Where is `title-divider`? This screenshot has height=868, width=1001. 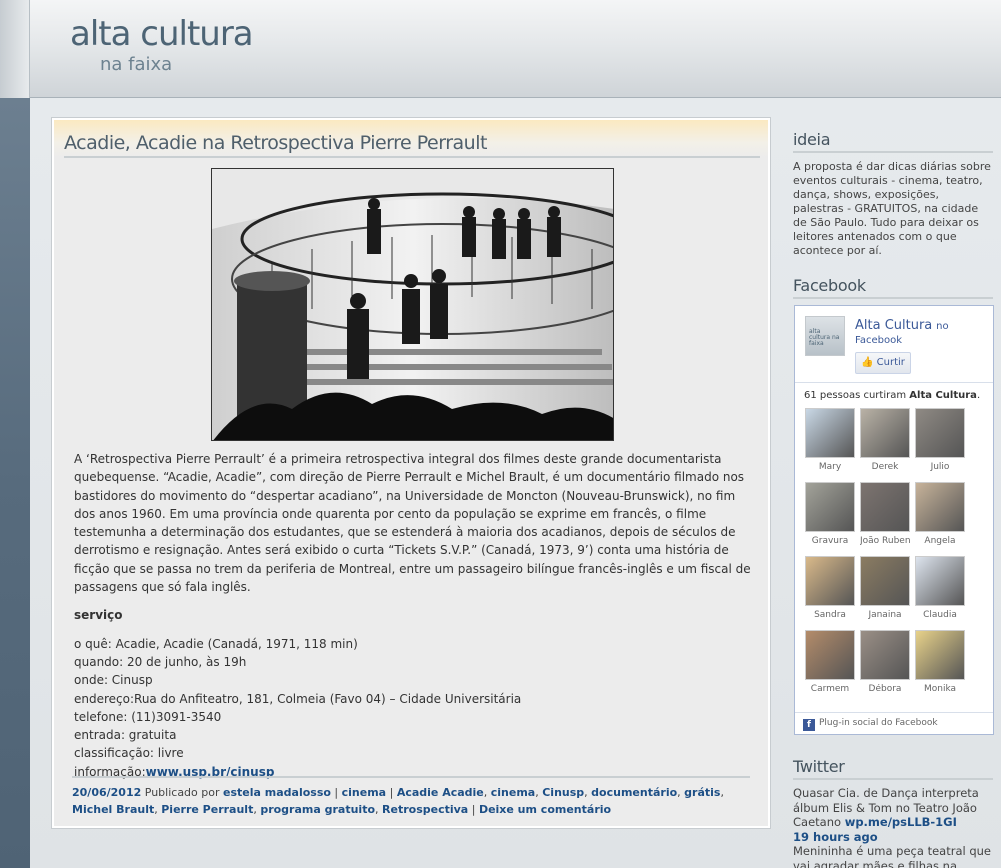
title-divider is located at coordinates (412, 157).